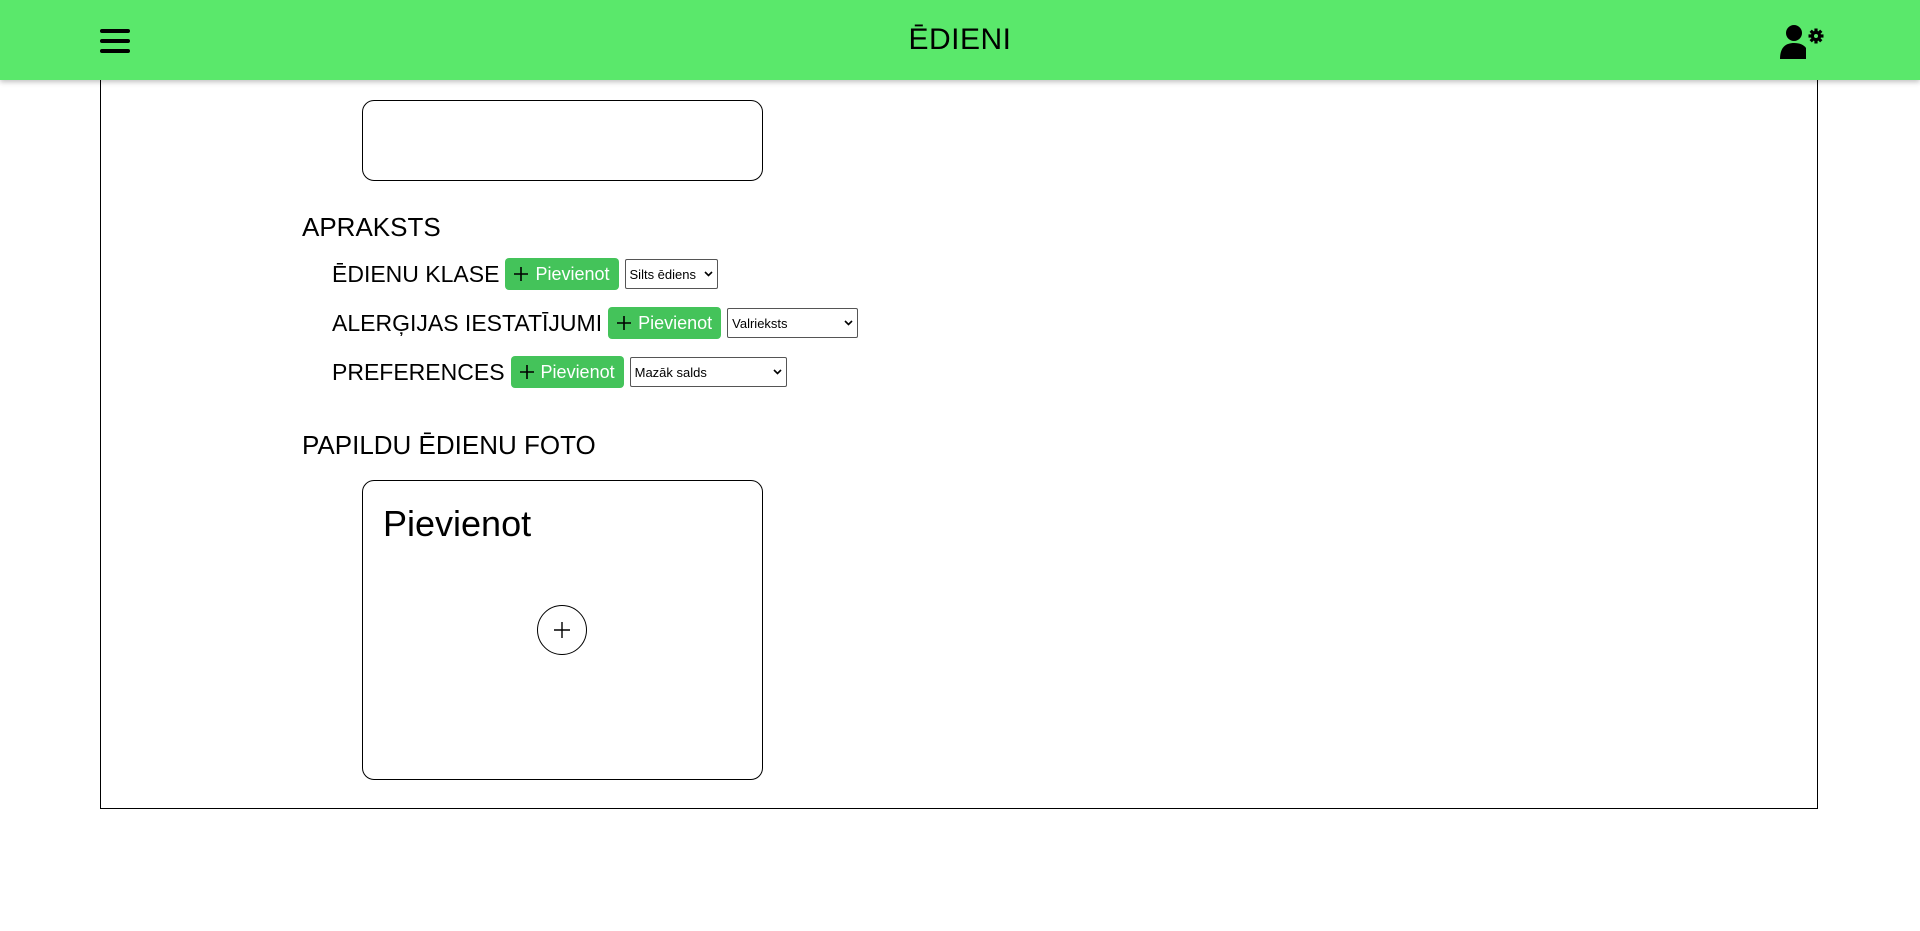 The width and height of the screenshot is (1920, 931). What do you see at coordinates (371, 227) in the screenshot?
I see `description-heading: APRAKSTS` at bounding box center [371, 227].